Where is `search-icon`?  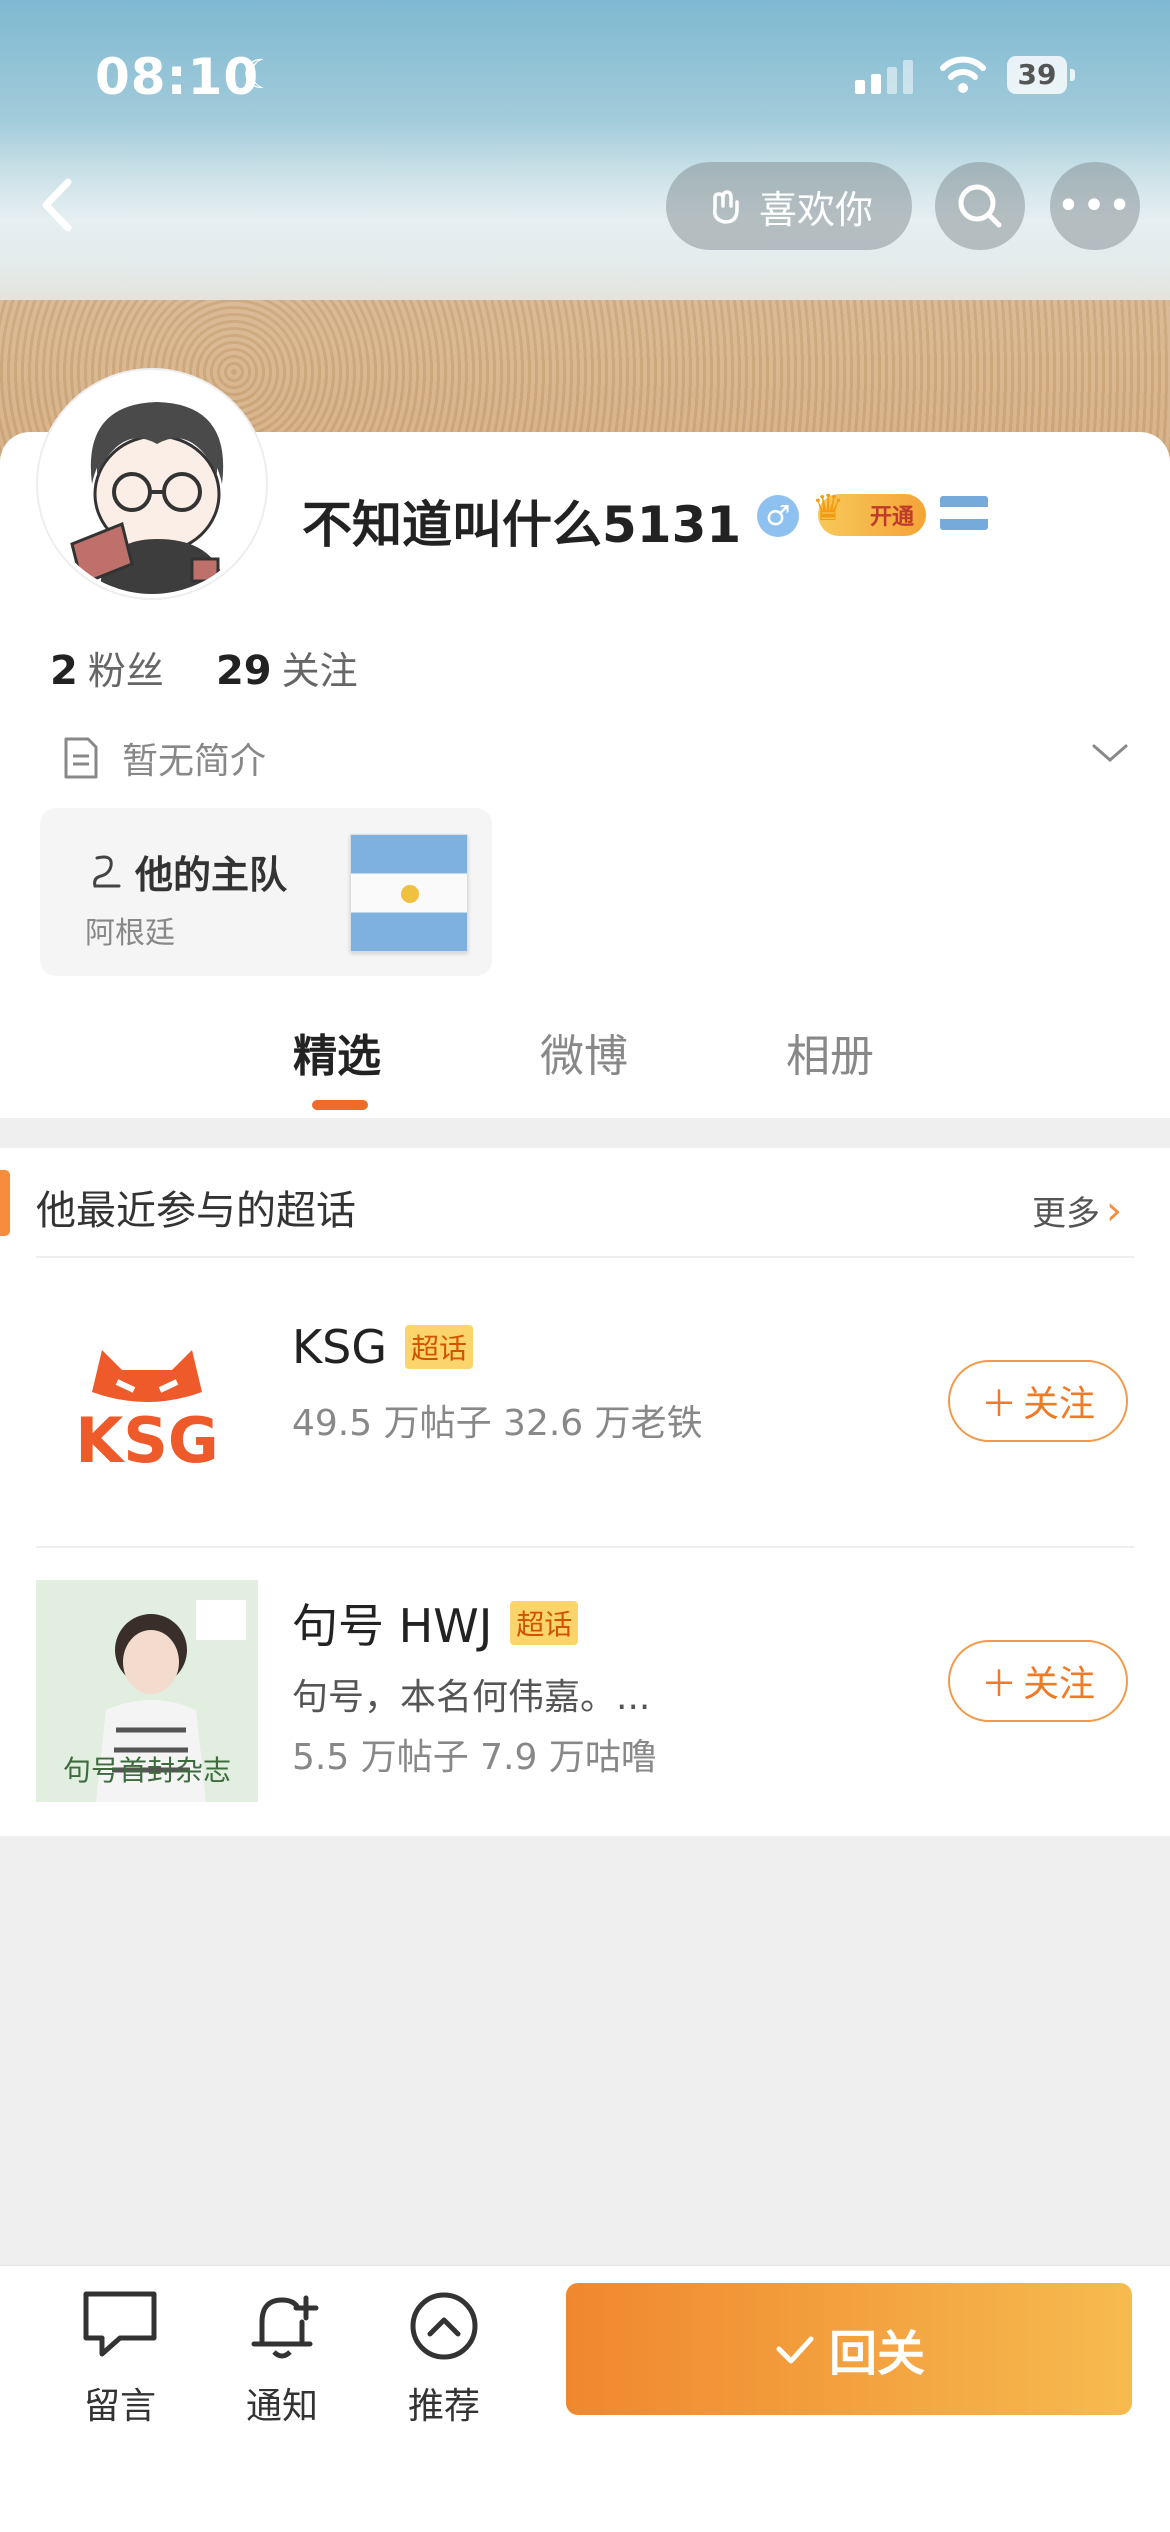 search-icon is located at coordinates (980, 206).